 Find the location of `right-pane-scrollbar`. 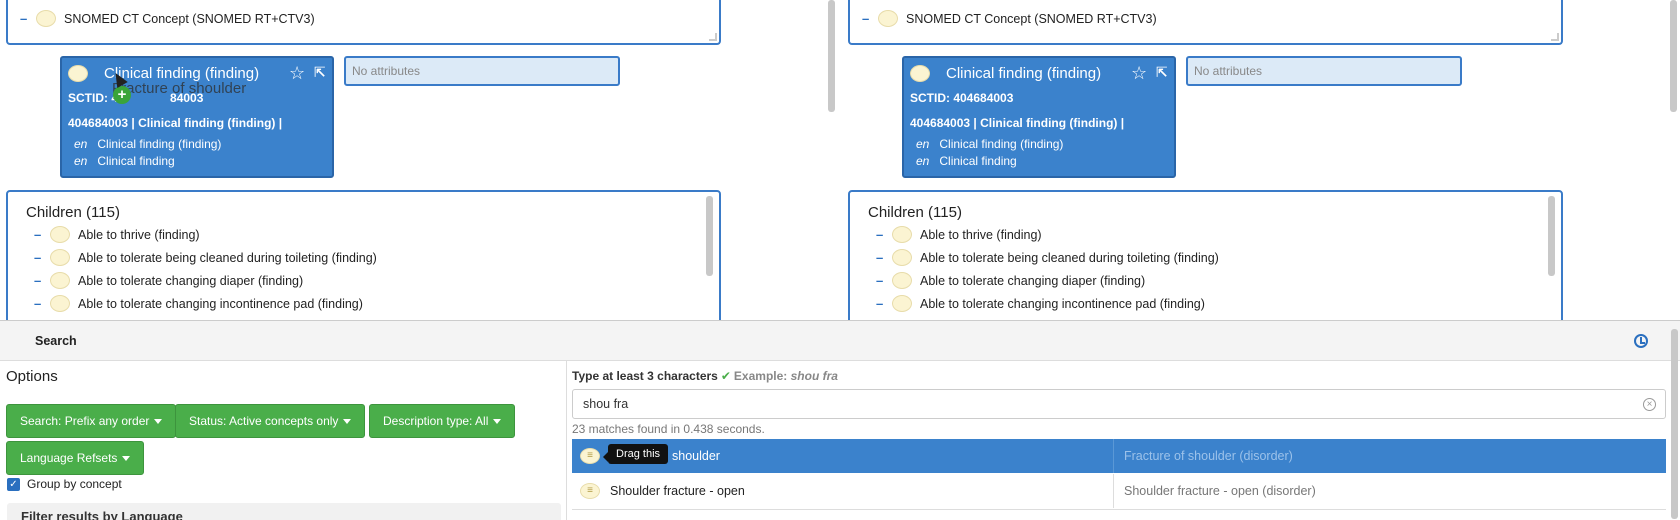

right-pane-scrollbar is located at coordinates (1673, 56).